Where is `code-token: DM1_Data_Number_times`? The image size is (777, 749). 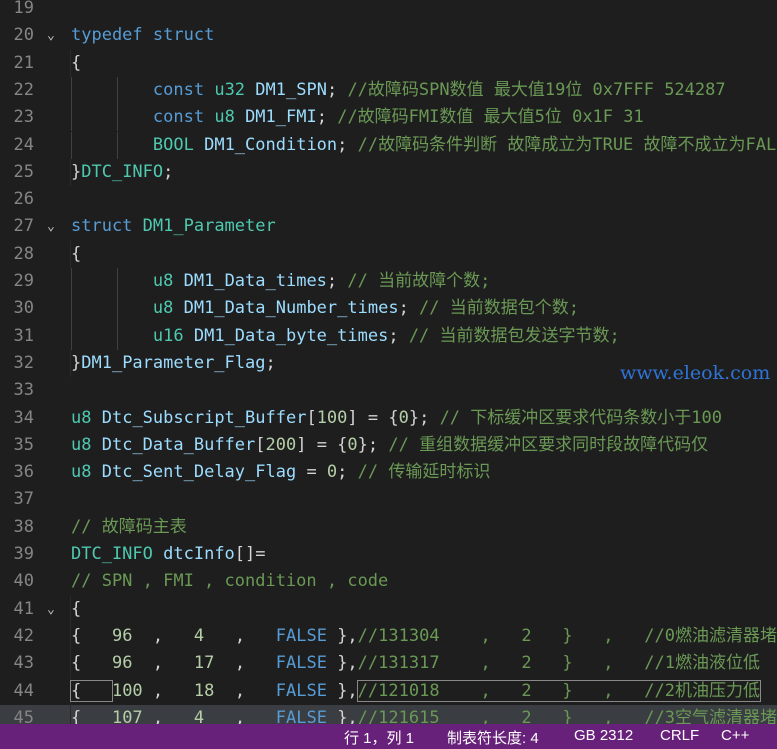
code-token: DM1_Data_Number_times is located at coordinates (291, 308).